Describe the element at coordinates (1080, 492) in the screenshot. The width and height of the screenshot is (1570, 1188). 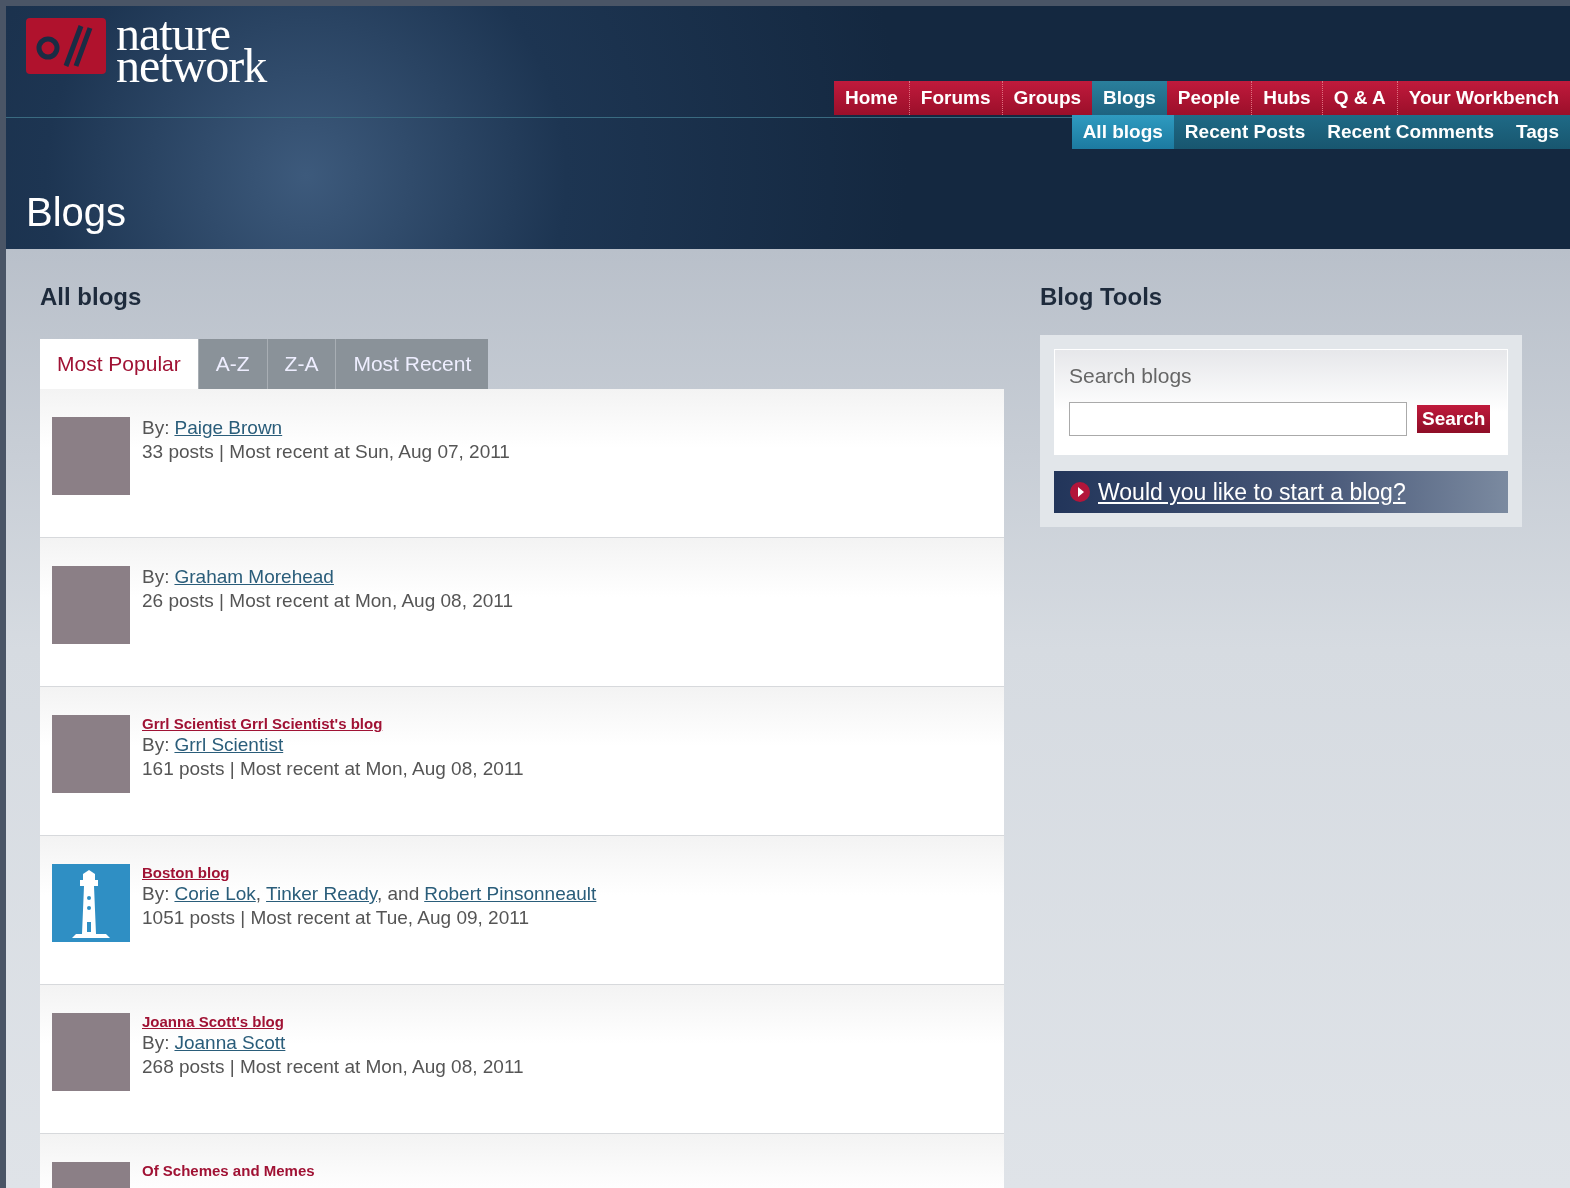
I see `play-icon` at that location.